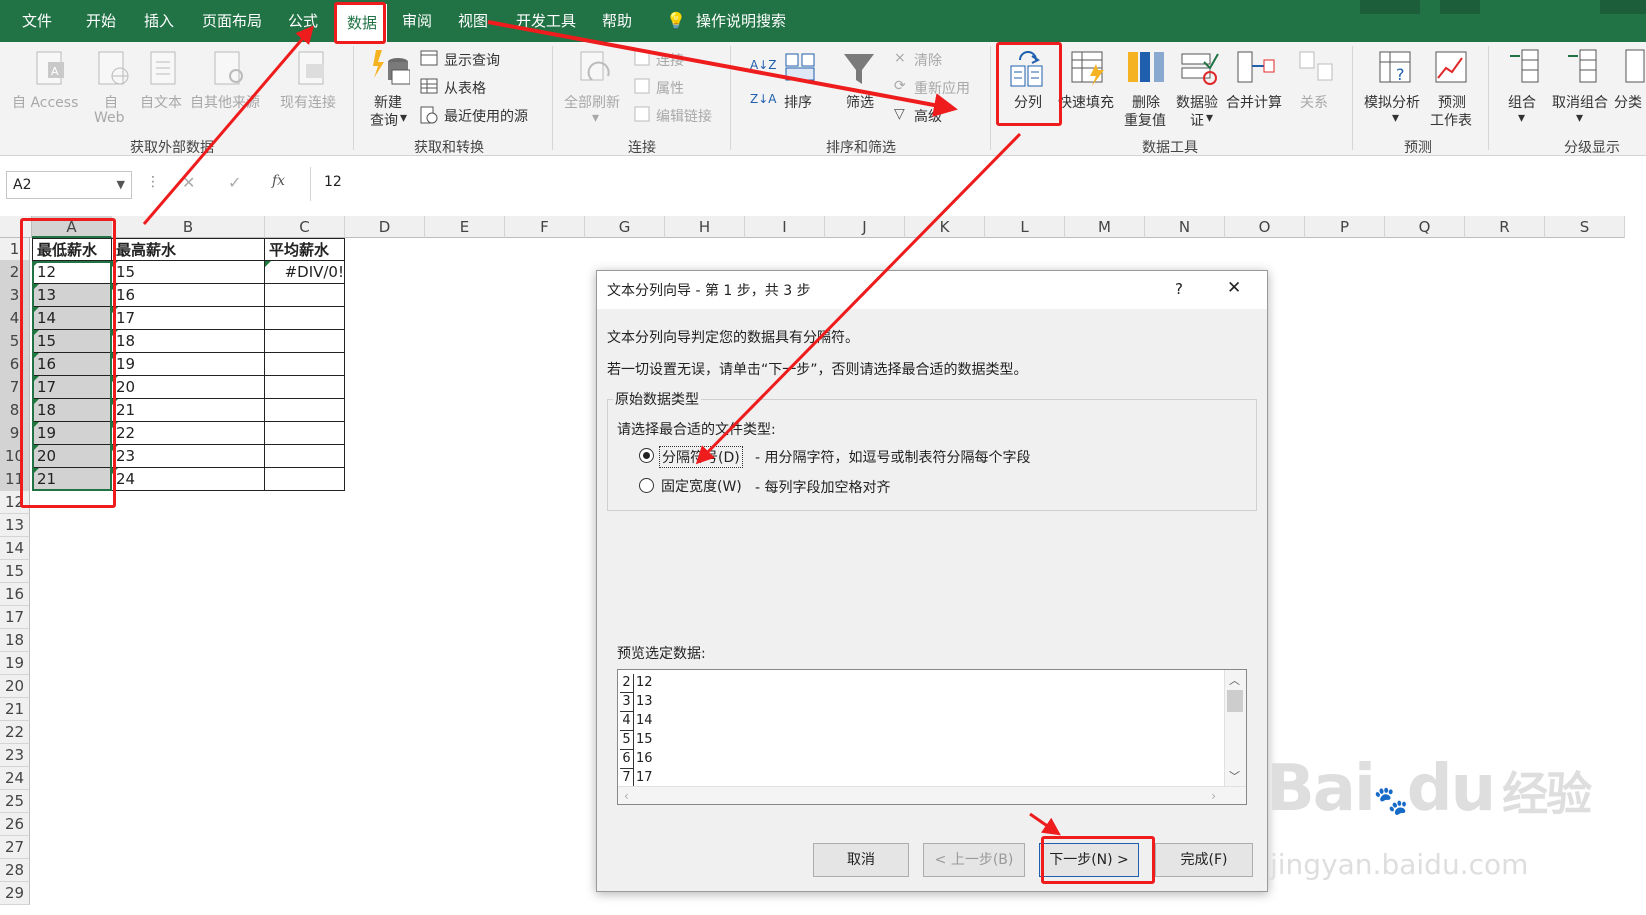 This screenshot has width=1646, height=915. What do you see at coordinates (188, 182) in the screenshot?
I see `cancel-icon: ✕` at bounding box center [188, 182].